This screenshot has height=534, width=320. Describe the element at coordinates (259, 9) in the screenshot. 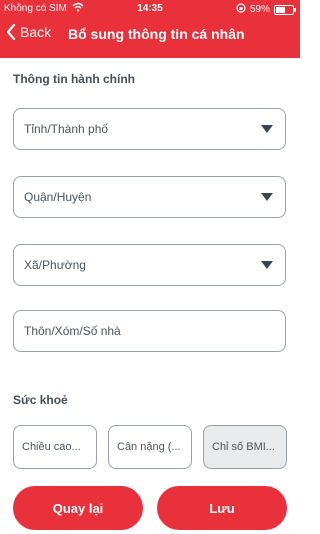

I see `battery-percent: 59%` at that location.